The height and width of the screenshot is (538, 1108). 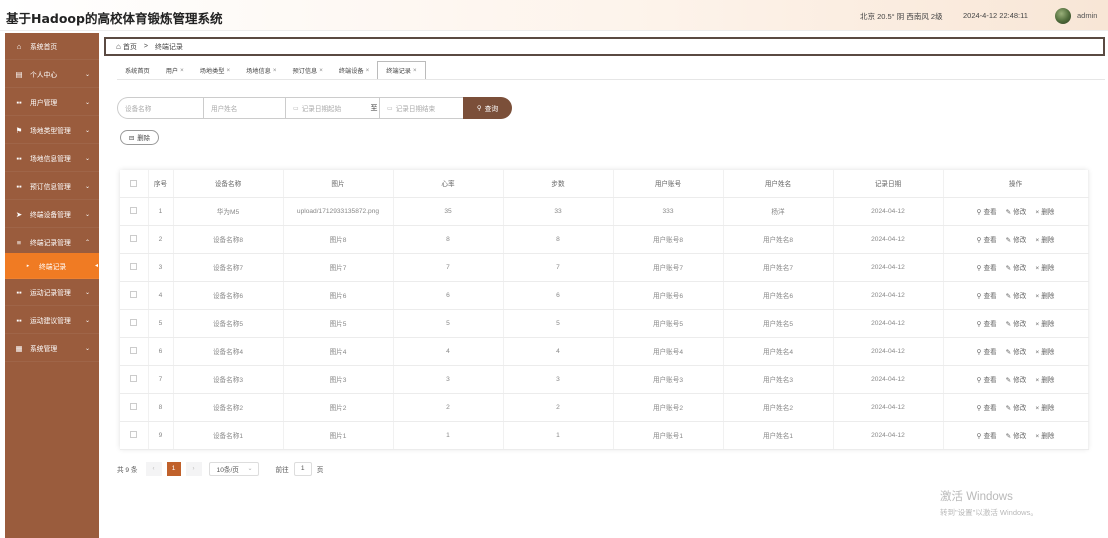 I want to click on tab-booking: 预订信息 ×, so click(x=308, y=70).